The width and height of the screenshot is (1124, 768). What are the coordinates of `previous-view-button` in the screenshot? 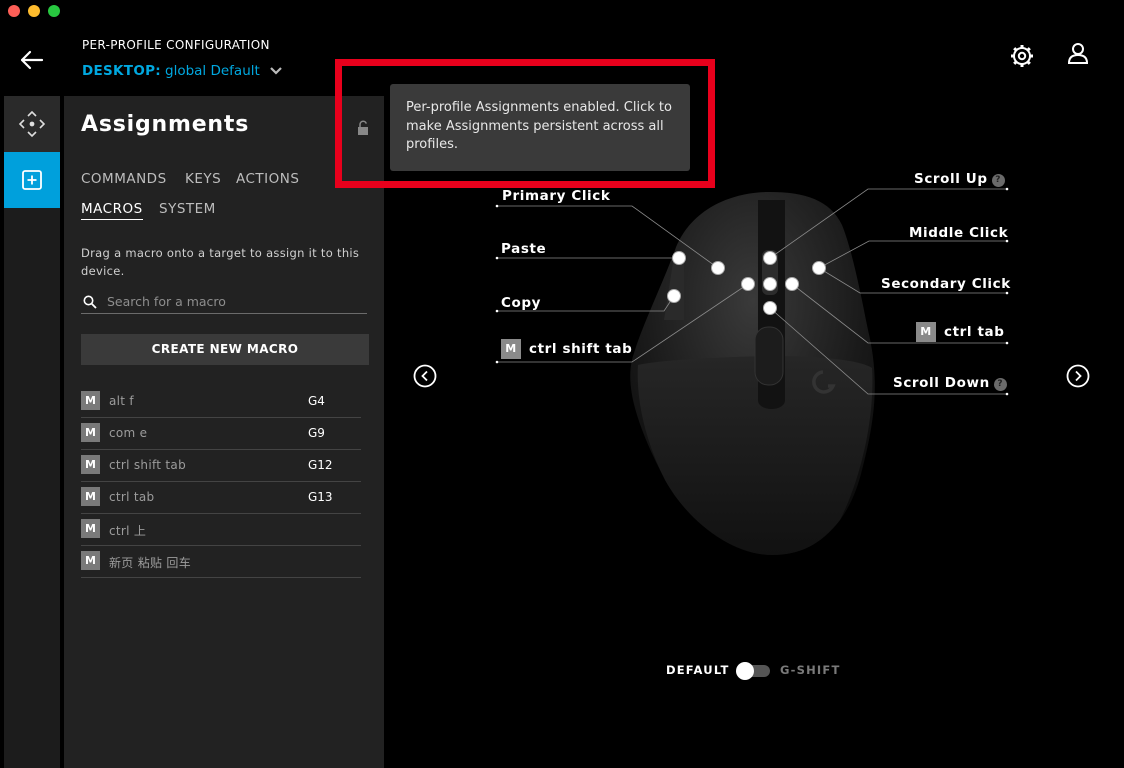 It's located at (425, 376).